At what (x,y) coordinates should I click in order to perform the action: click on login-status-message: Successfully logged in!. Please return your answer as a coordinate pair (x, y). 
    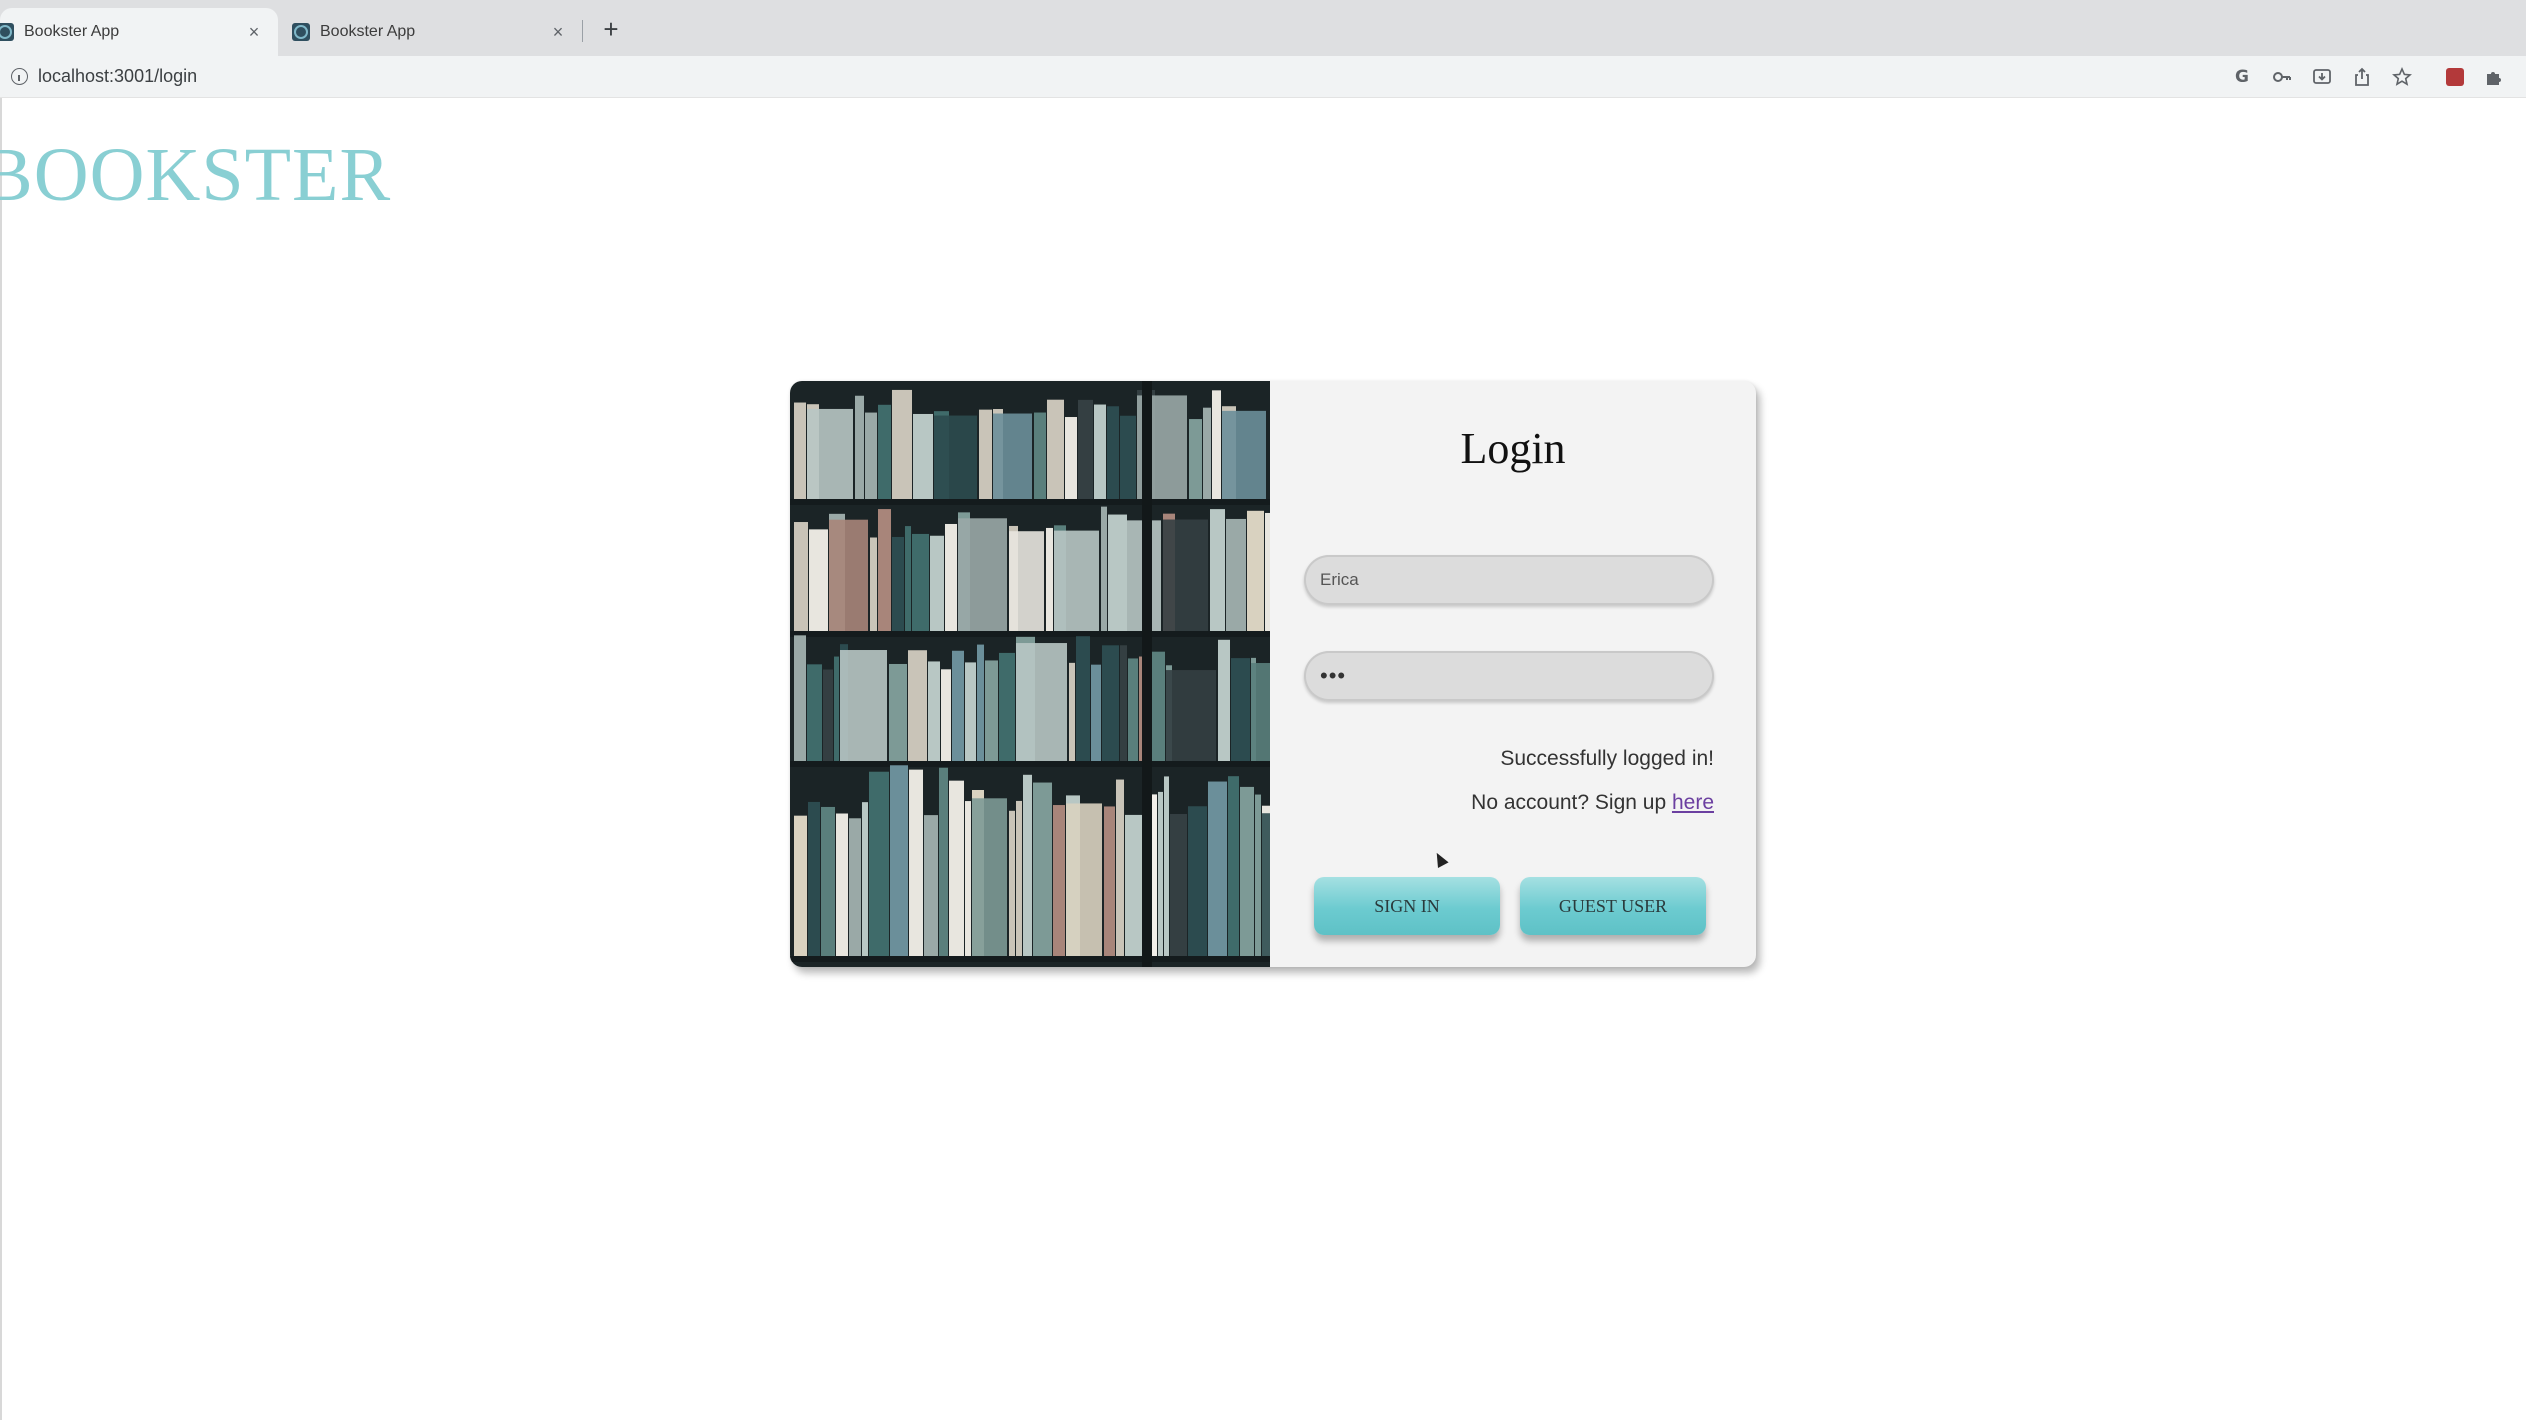
    Looking at the image, I should click on (1607, 758).